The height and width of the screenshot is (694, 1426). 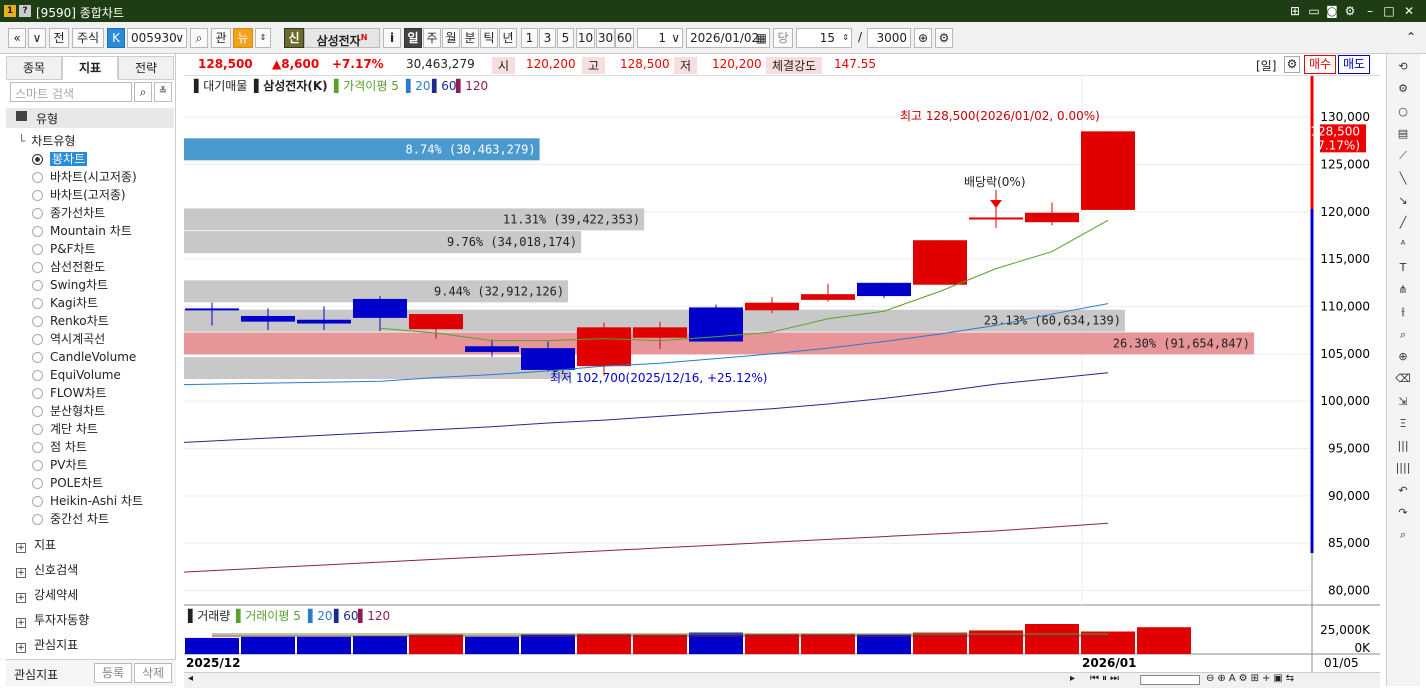 What do you see at coordinates (68, 213) in the screenshot?
I see `chart-type-item: 종가선차트` at bounding box center [68, 213].